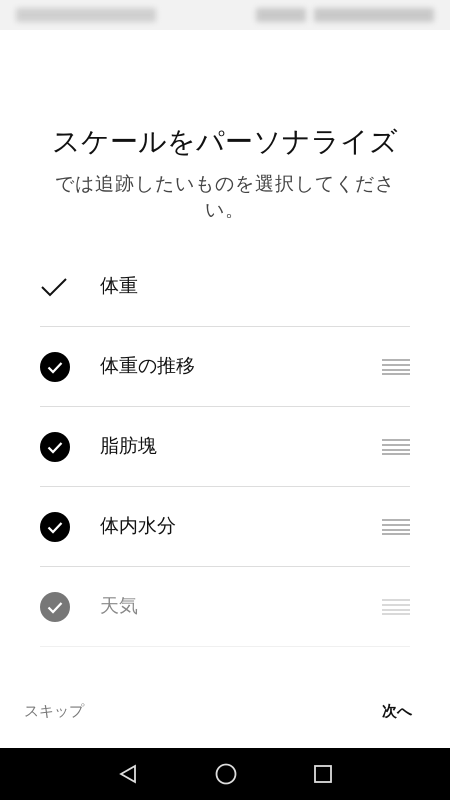  Describe the element at coordinates (225, 197) in the screenshot. I see `subtitle: では追跡したいものを選択してください。` at that location.